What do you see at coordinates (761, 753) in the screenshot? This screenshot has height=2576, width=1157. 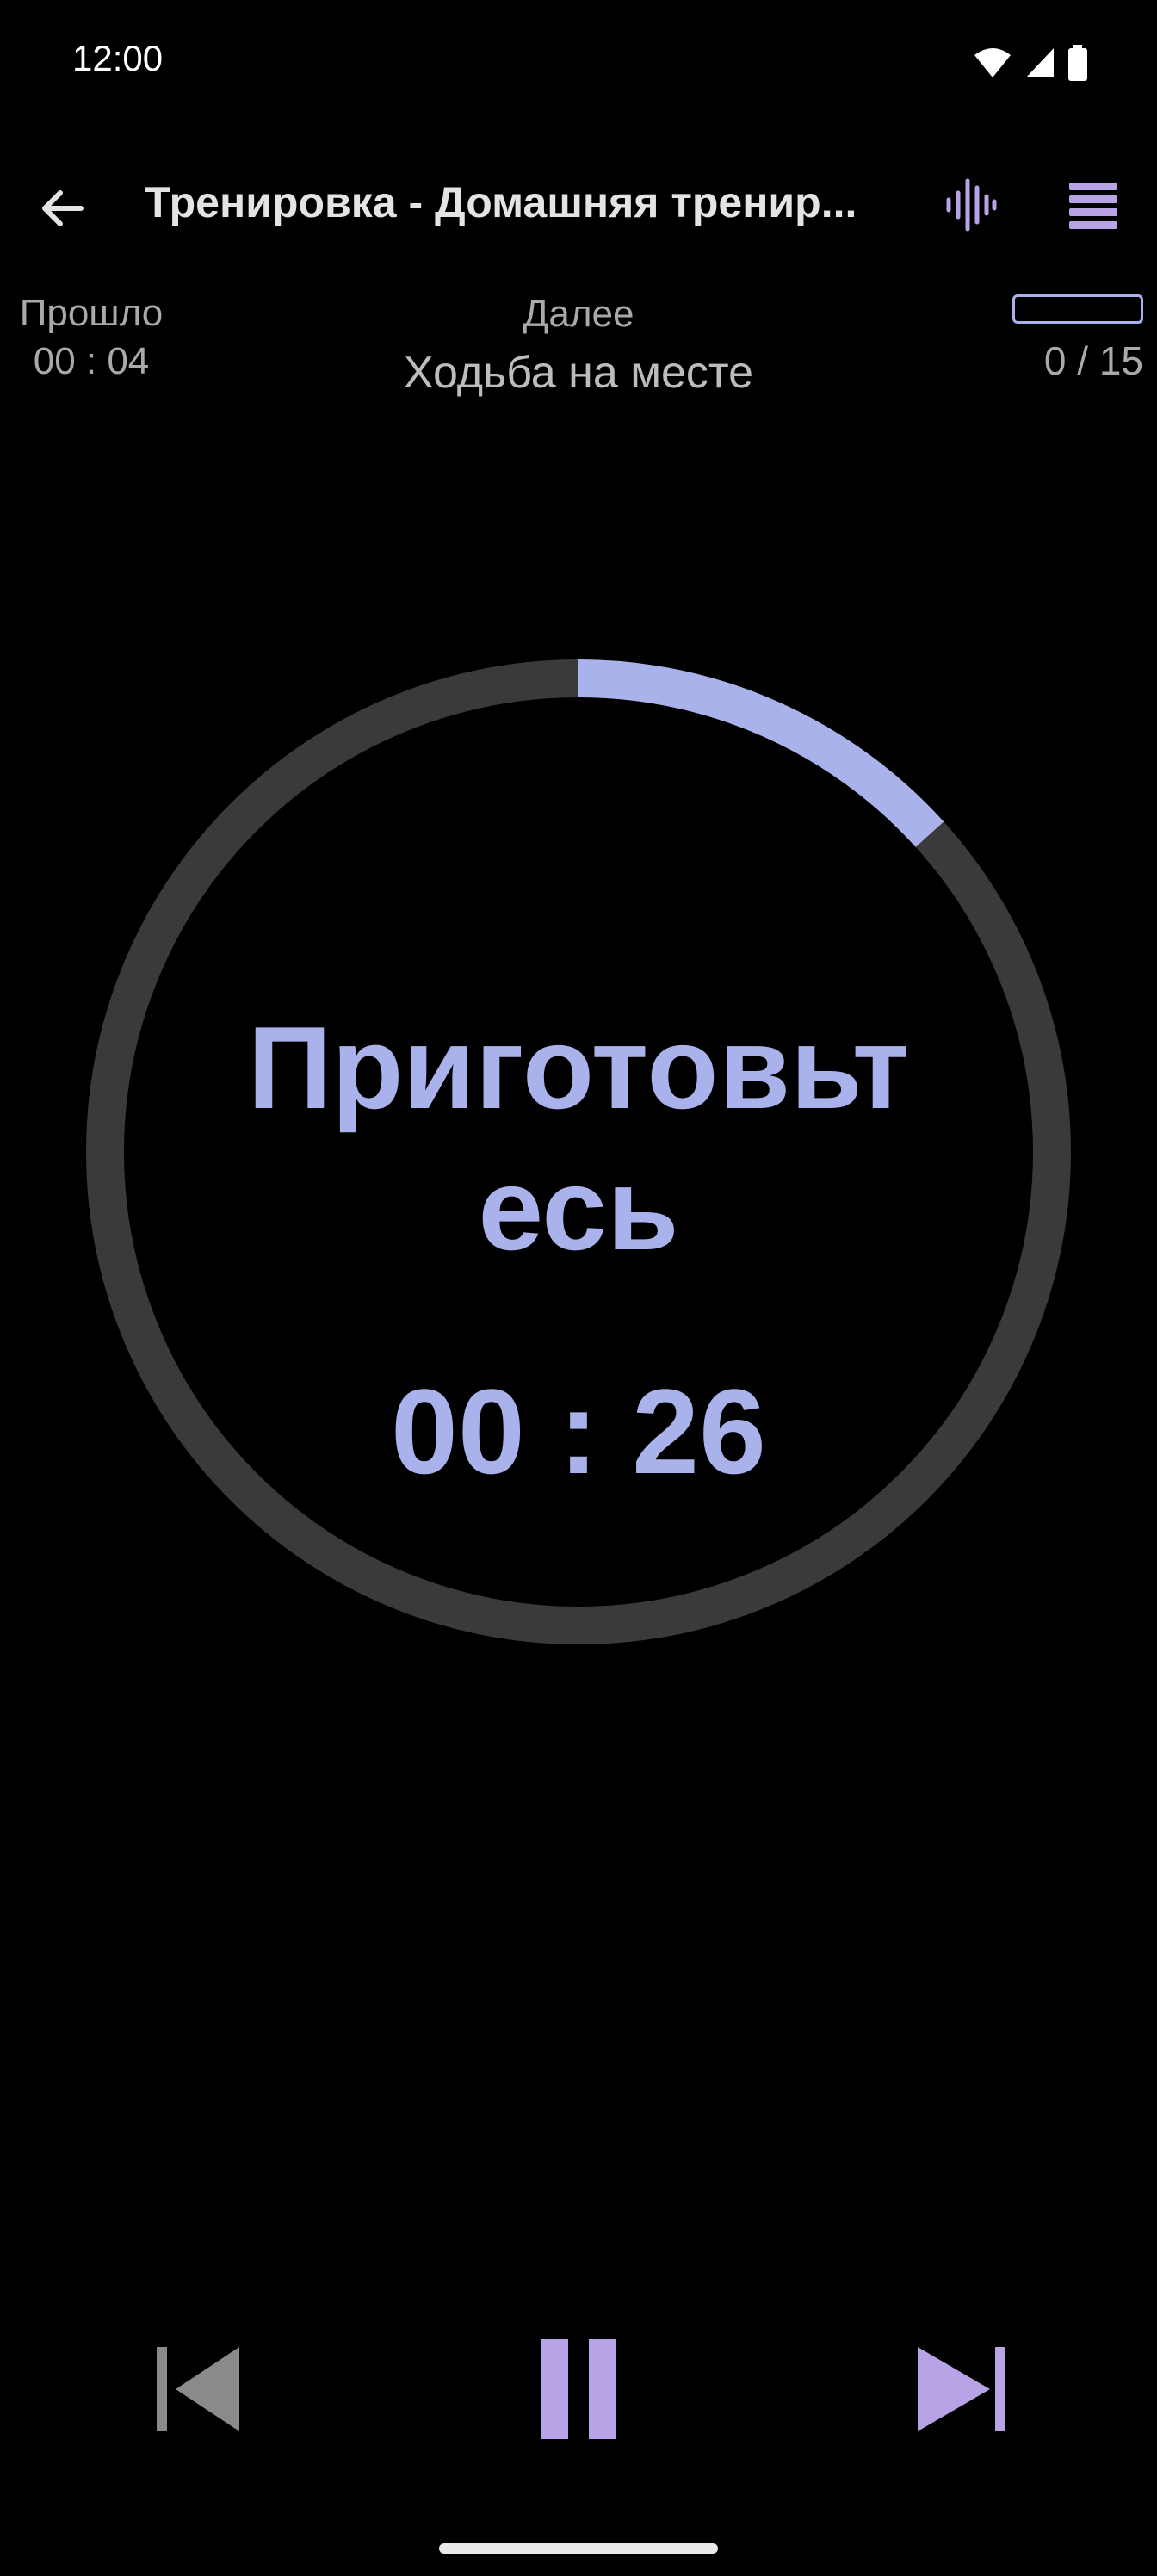 I see `ring-progress` at bounding box center [761, 753].